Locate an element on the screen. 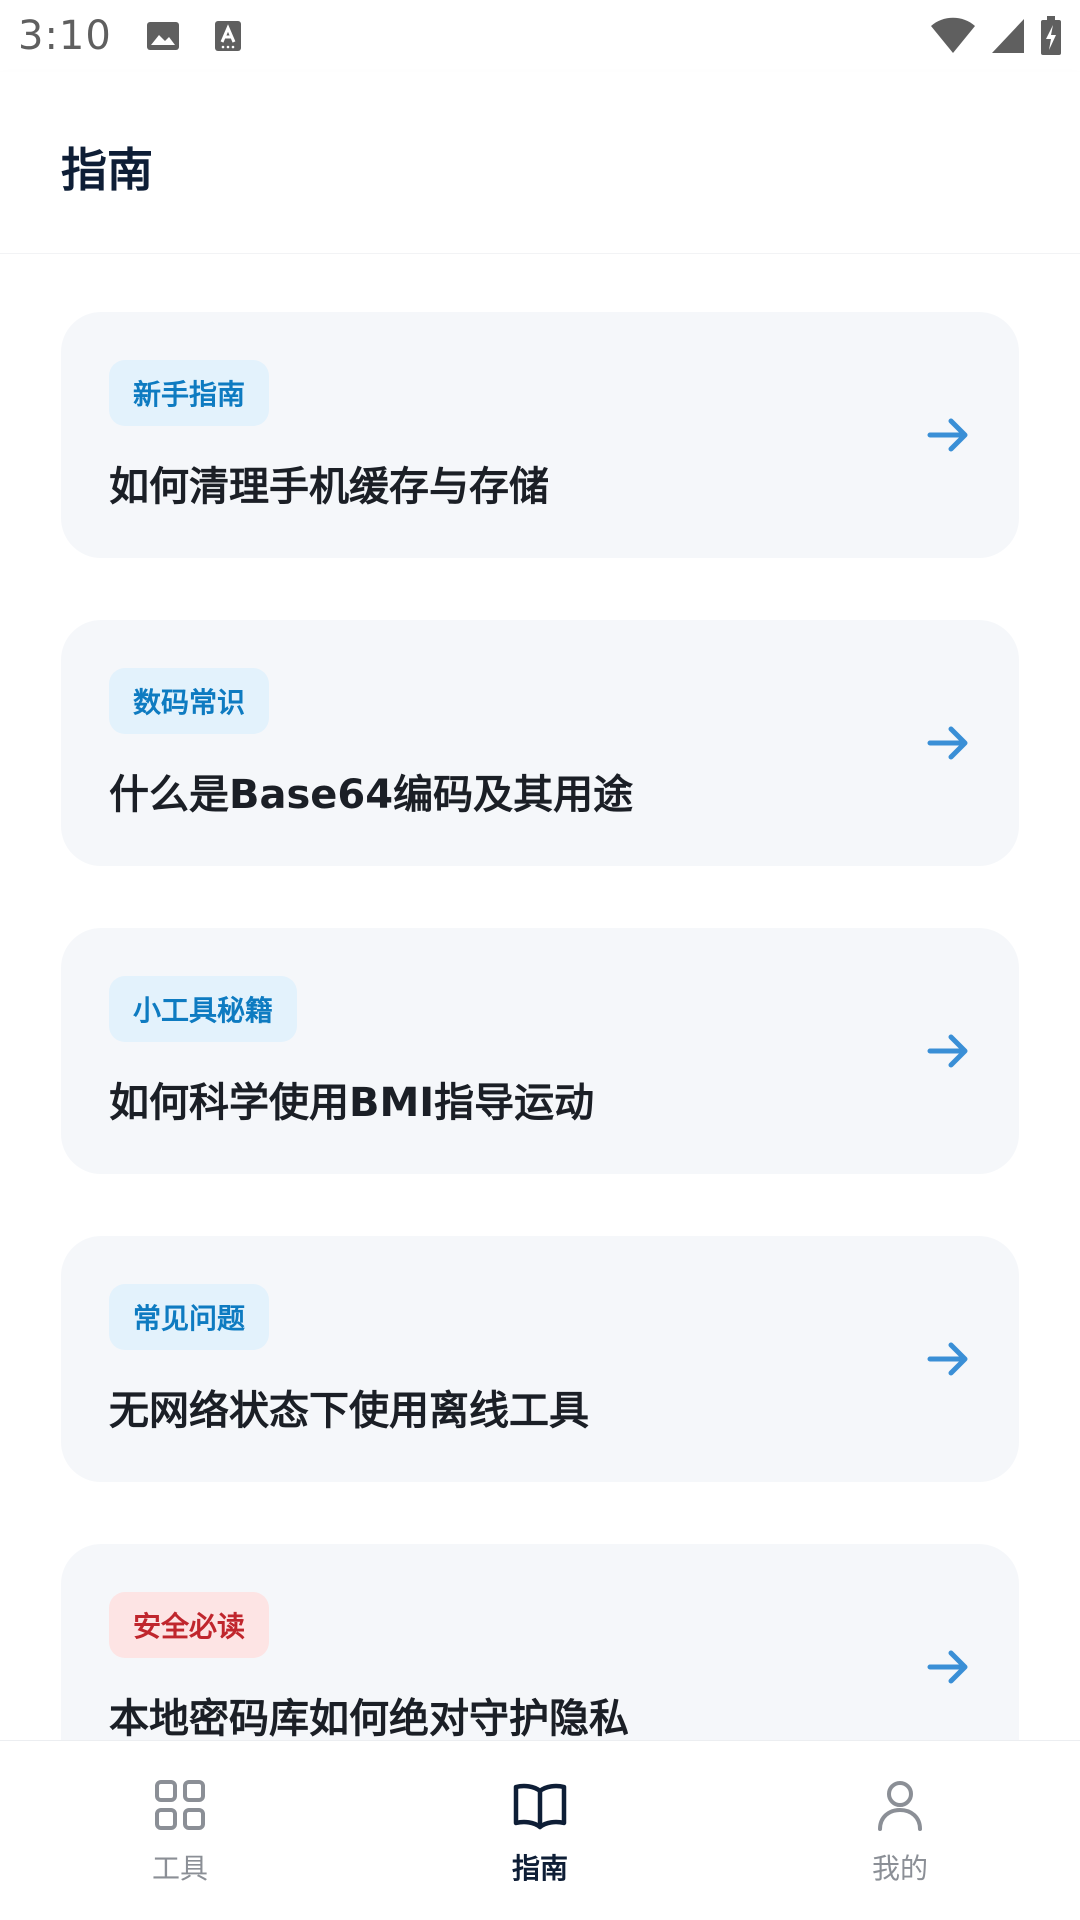  category-tag: 数码常识 is located at coordinates (189, 701).